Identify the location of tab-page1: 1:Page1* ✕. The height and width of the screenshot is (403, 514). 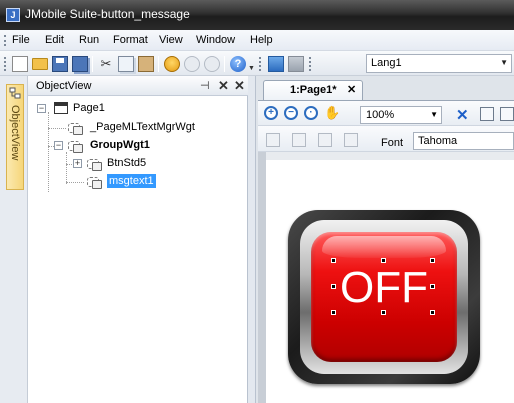
(313, 90).